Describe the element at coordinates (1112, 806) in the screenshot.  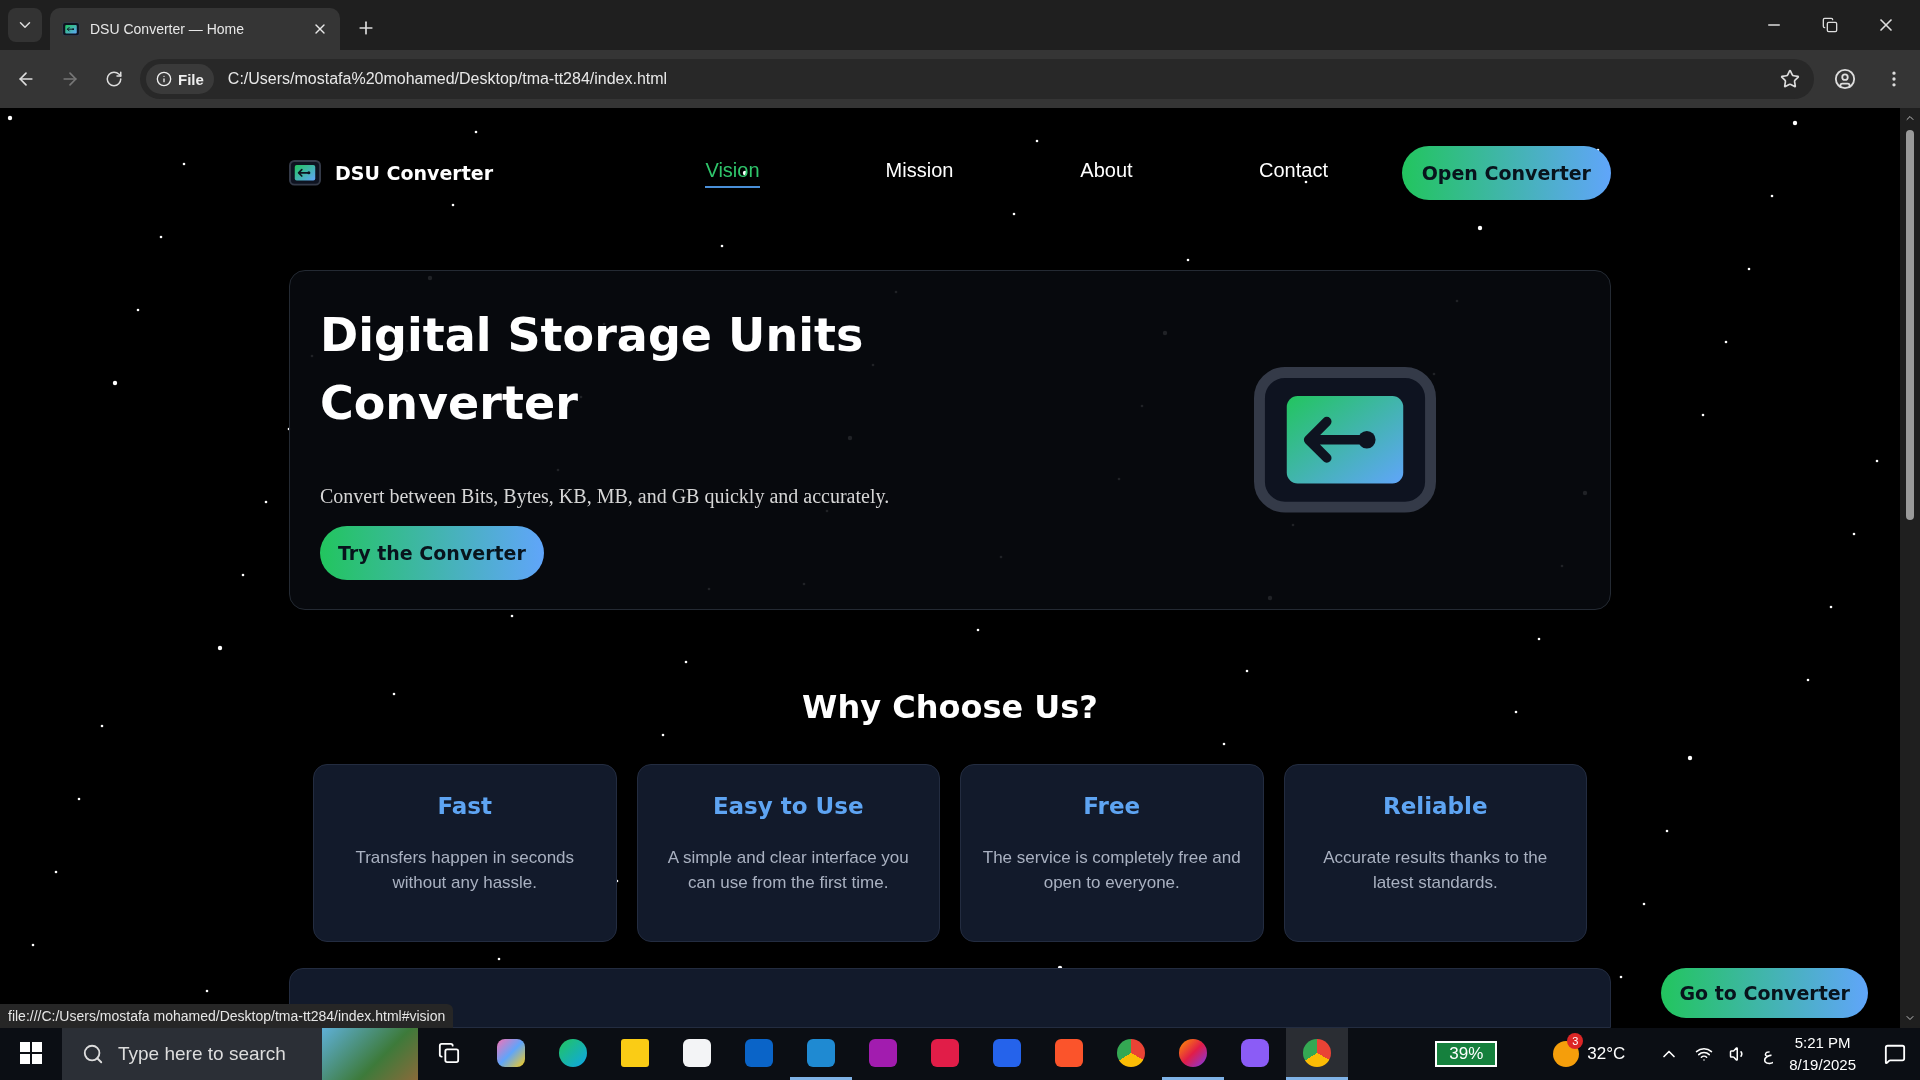
I see `feature-title: Free` at that location.